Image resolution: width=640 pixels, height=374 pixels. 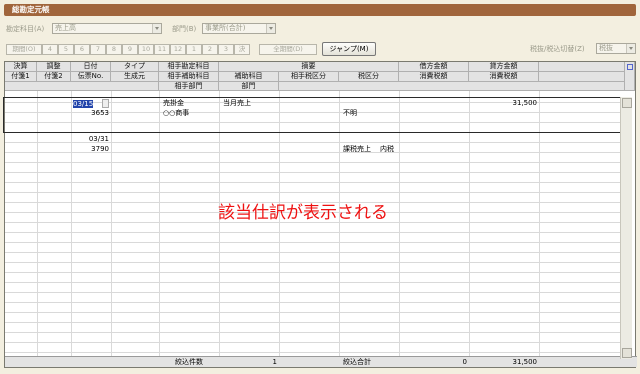 I want to click on period-button-12: 3, so click(x=226, y=49).